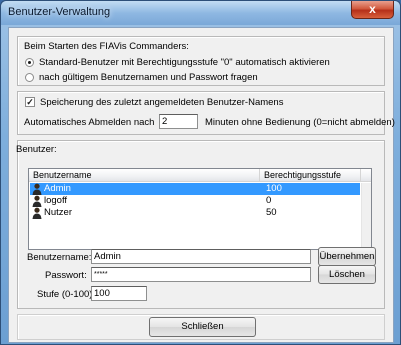  What do you see at coordinates (89, 122) in the screenshot?
I see `auto-logout-prefix: Automatisches Abmelden nach` at bounding box center [89, 122].